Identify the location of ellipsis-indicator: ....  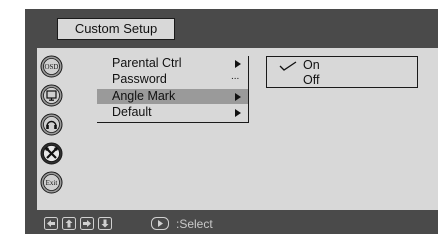
(235, 76).